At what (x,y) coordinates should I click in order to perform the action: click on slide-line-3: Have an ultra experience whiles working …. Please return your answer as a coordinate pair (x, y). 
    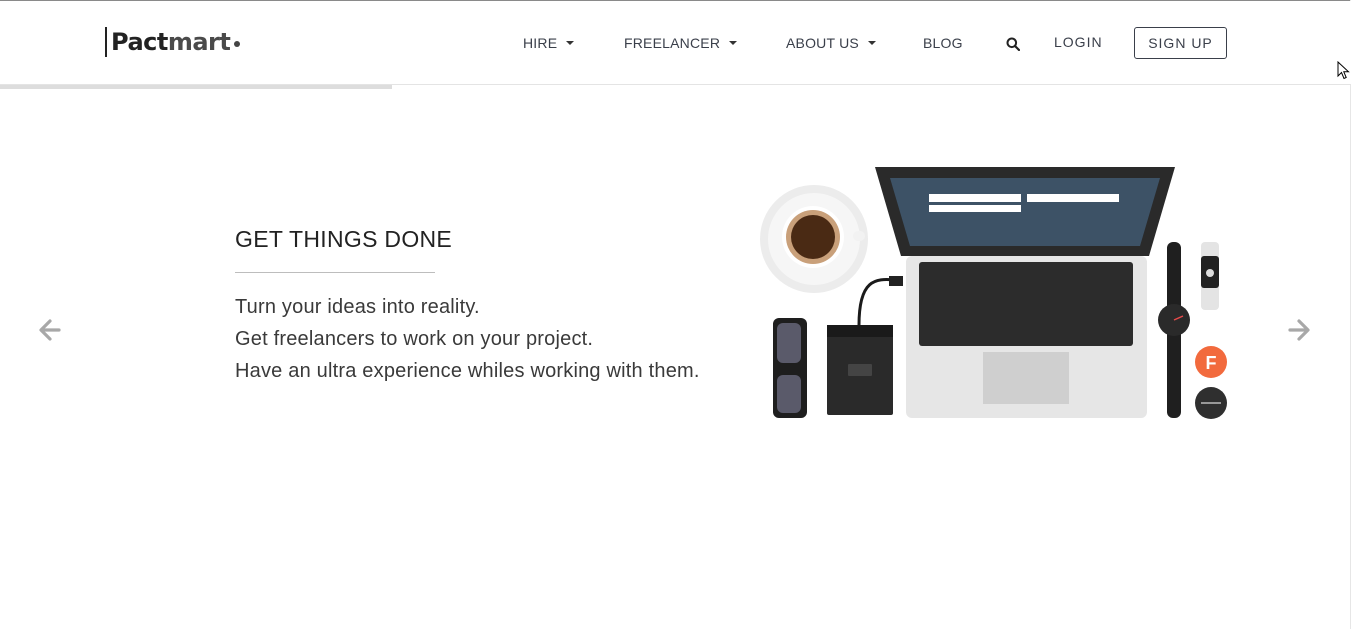
    Looking at the image, I should click on (467, 371).